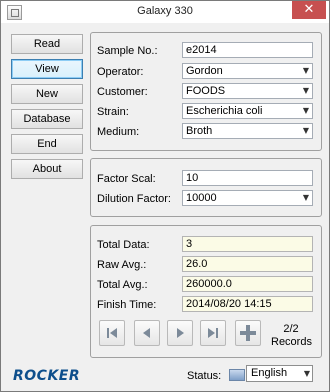 Image resolution: width=330 pixels, height=392 pixels. I want to click on first-record-icon, so click(112, 333).